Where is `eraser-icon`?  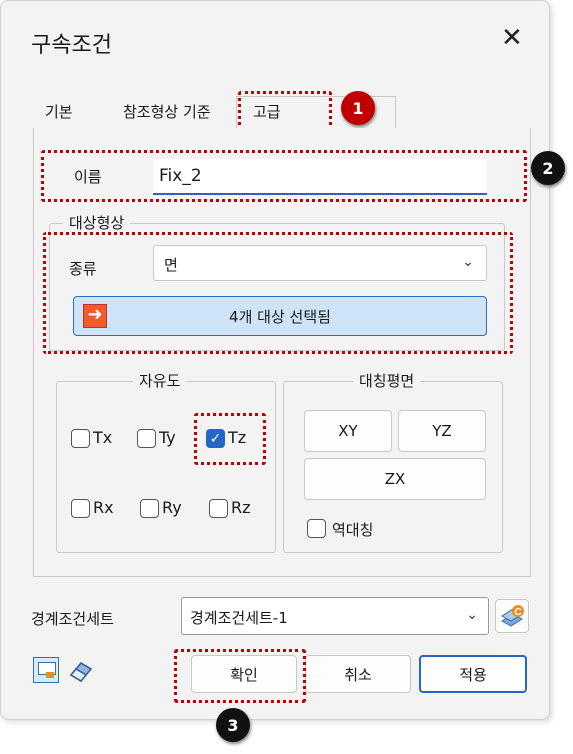 eraser-icon is located at coordinates (81, 670).